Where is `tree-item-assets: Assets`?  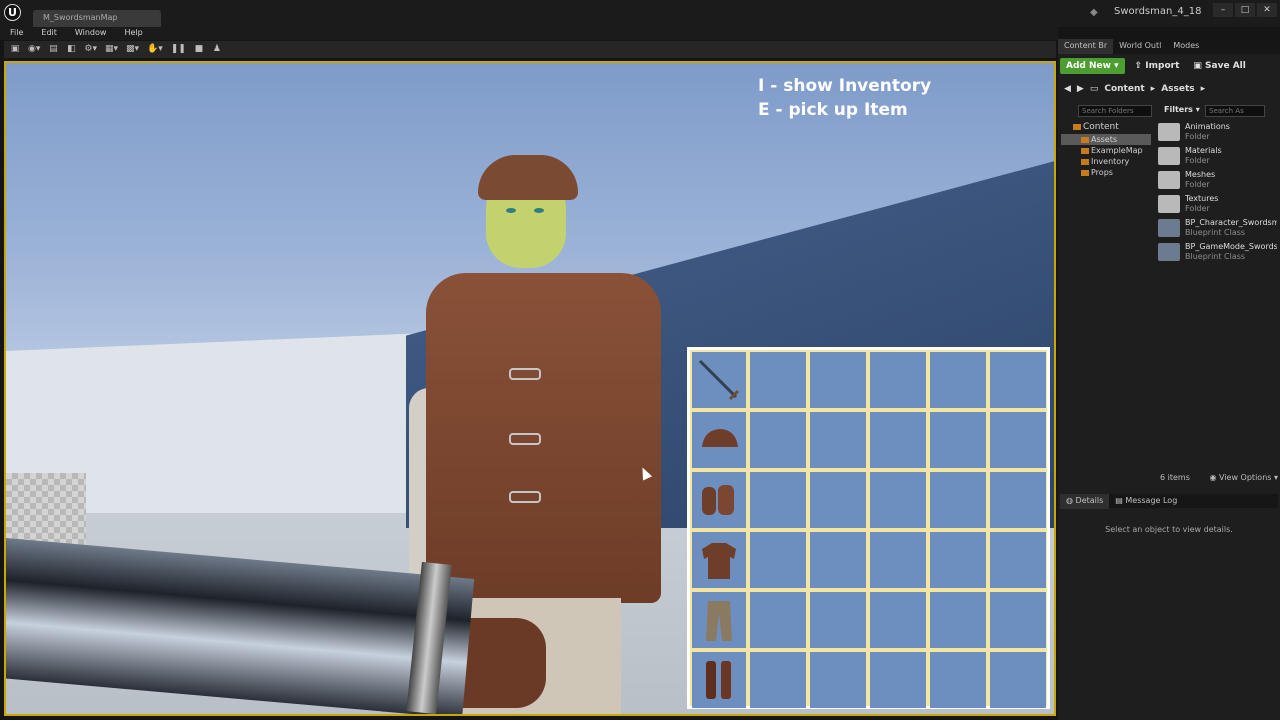 tree-item-assets: Assets is located at coordinates (1106, 139).